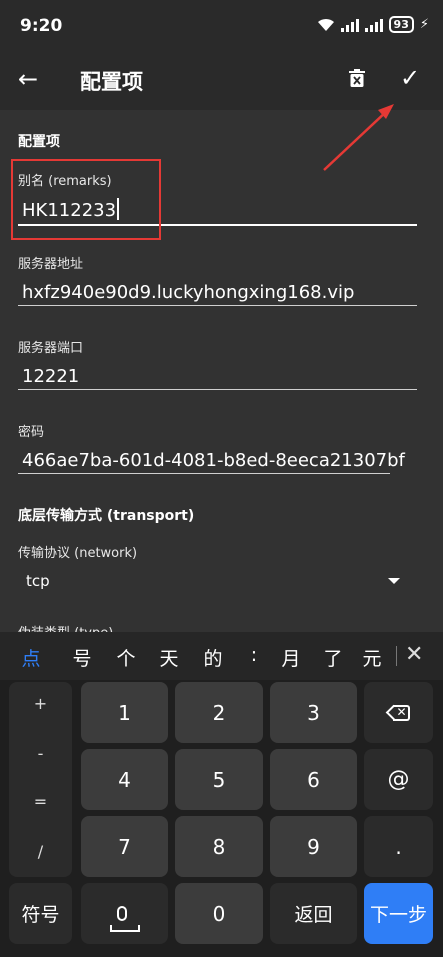 The height and width of the screenshot is (957, 443). What do you see at coordinates (219, 779) in the screenshot?
I see `key-5: 5` at bounding box center [219, 779].